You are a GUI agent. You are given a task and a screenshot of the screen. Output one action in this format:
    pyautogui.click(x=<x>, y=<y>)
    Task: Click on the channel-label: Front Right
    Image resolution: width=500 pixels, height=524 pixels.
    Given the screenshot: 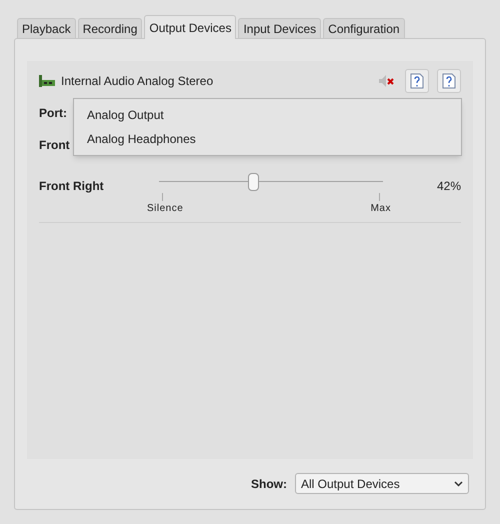 What is the action you would take?
    pyautogui.click(x=72, y=186)
    